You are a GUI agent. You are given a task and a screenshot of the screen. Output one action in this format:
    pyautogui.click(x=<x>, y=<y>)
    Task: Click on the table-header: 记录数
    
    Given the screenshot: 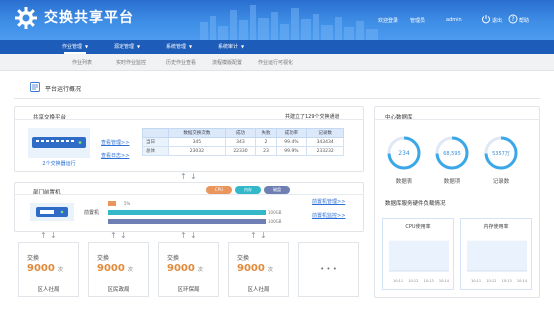 What is the action you would take?
    pyautogui.click(x=325, y=133)
    